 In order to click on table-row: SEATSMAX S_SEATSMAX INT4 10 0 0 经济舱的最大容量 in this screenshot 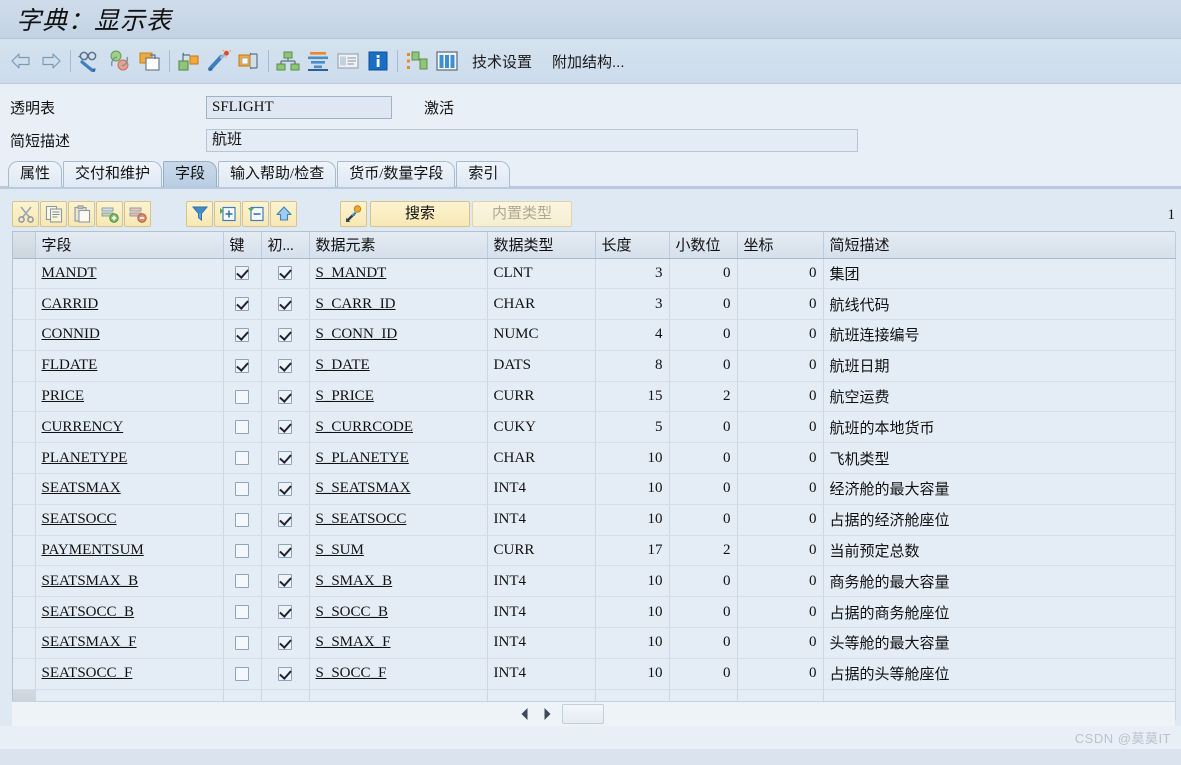, I will do `click(594, 489)`.